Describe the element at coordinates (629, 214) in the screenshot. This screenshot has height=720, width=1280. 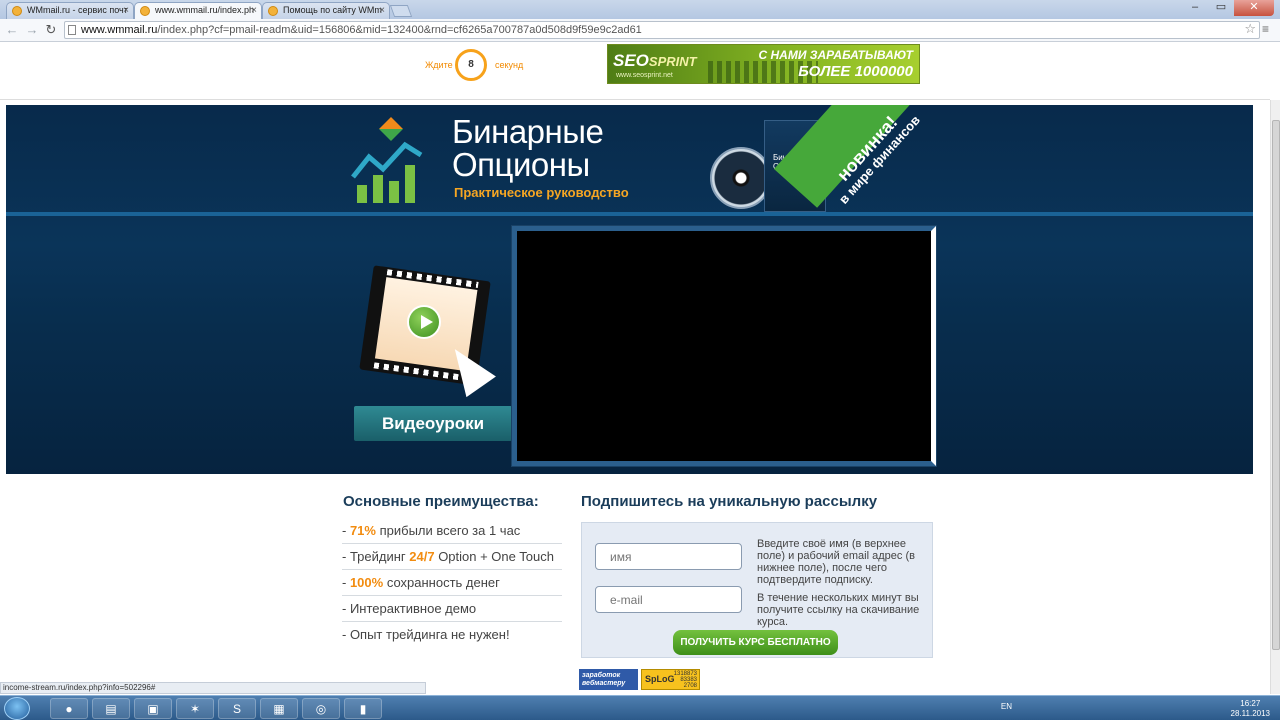
I see `hero-divider` at that location.